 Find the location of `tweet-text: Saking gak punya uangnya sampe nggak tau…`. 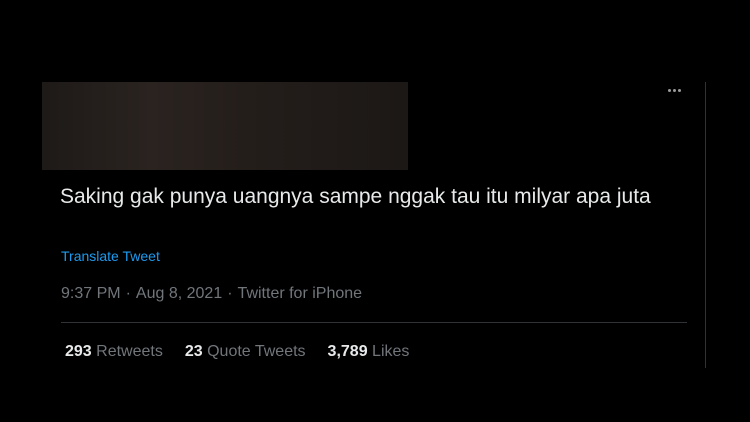

tweet-text: Saking gak punya uangnya sampe nggak tau… is located at coordinates (355, 196).